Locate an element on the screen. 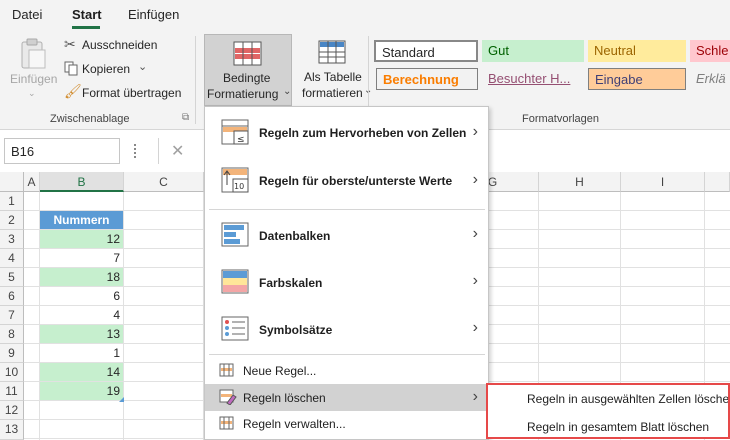 The width and height of the screenshot is (730, 440). clipboard-group-label: Zwischenablage is located at coordinates (90, 119).